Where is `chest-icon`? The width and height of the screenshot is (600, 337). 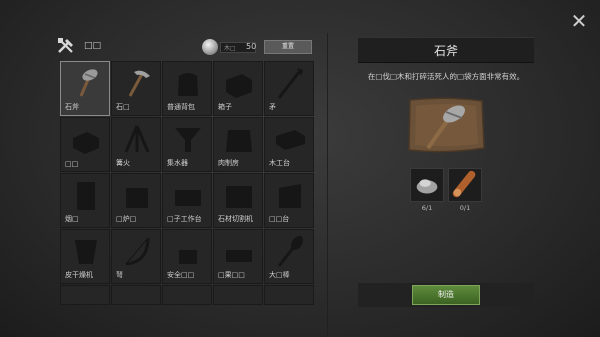
chest-icon is located at coordinates (239, 86).